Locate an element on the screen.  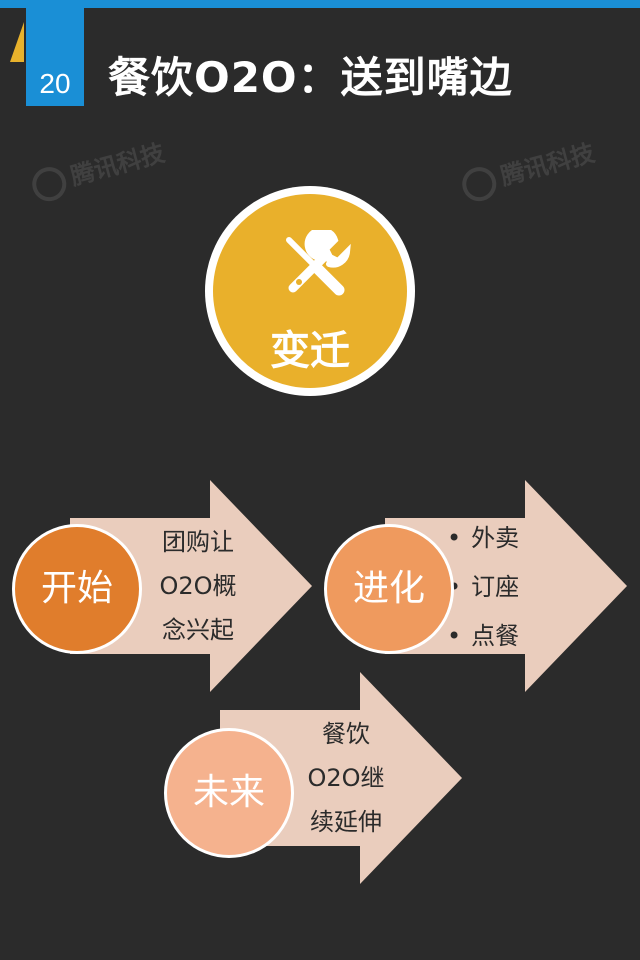
stage-circle-evolve: 进化 is located at coordinates (389, 589).